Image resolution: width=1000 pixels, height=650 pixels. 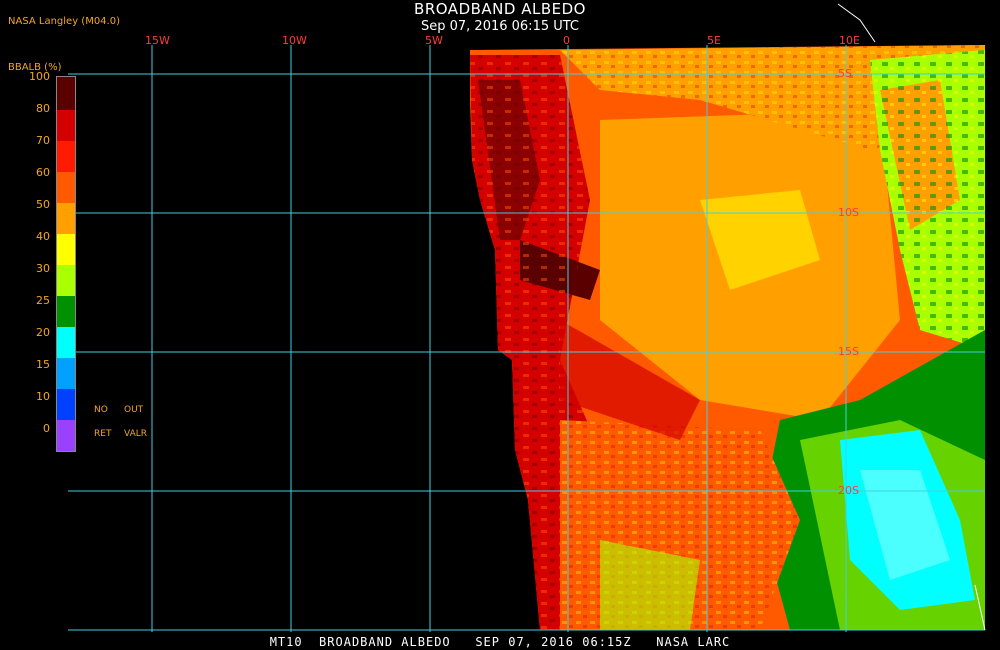 What do you see at coordinates (103, 434) in the screenshot?
I see `legend-ret: RET` at bounding box center [103, 434].